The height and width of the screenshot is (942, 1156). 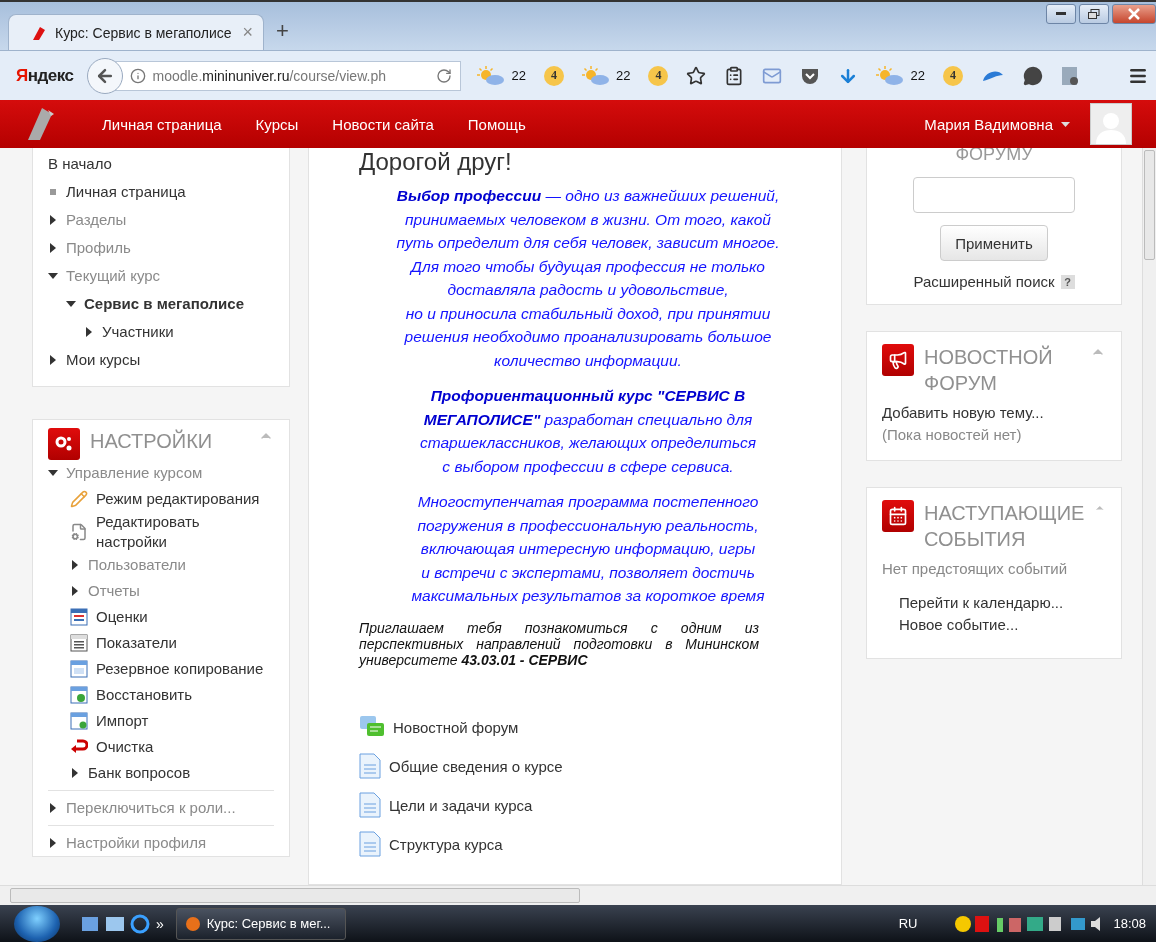 What do you see at coordinates (79, 643) in the screenshot?
I see `outcomes-icon` at bounding box center [79, 643].